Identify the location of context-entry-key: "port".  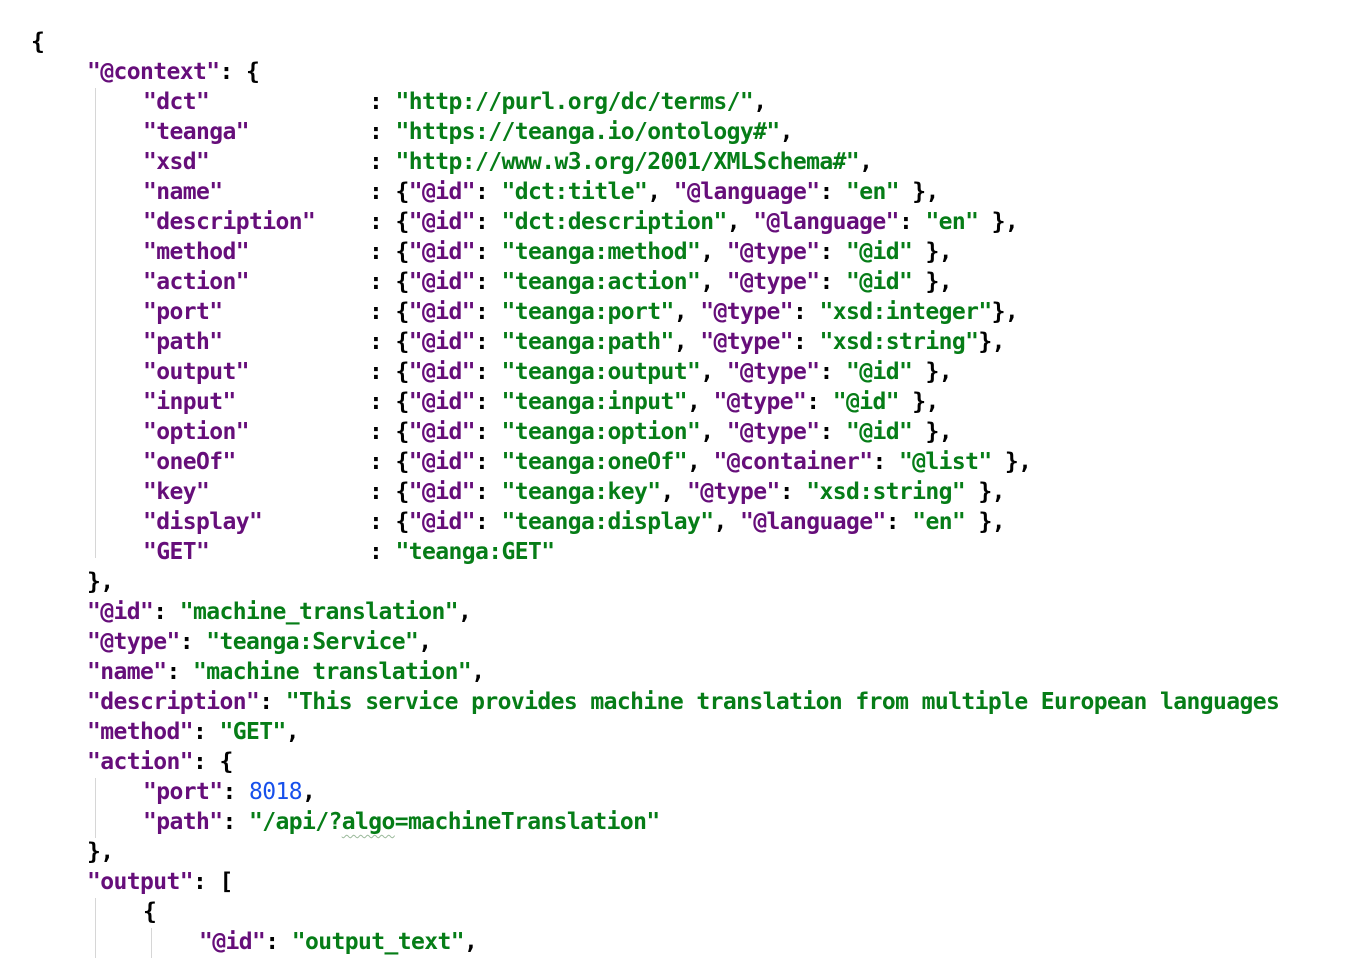
(183, 312).